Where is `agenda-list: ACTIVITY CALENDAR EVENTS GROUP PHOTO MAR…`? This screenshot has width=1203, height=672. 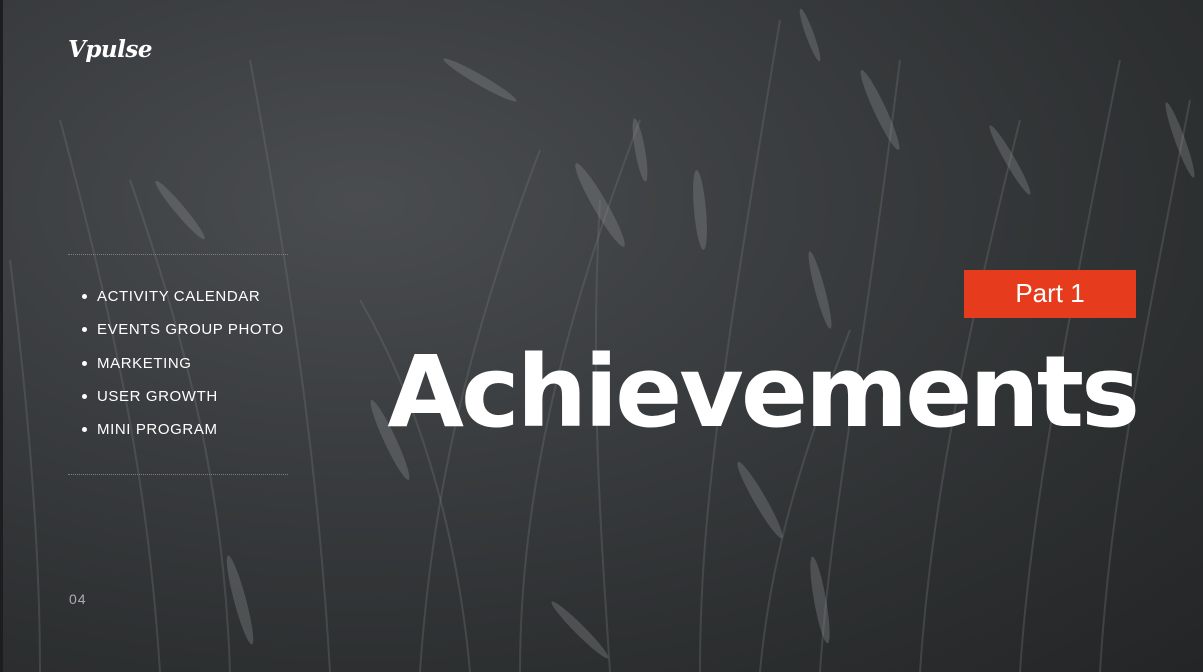
agenda-list: ACTIVITY CALENDAR EVENTS GROUP PHOTO MAR… is located at coordinates (182, 370).